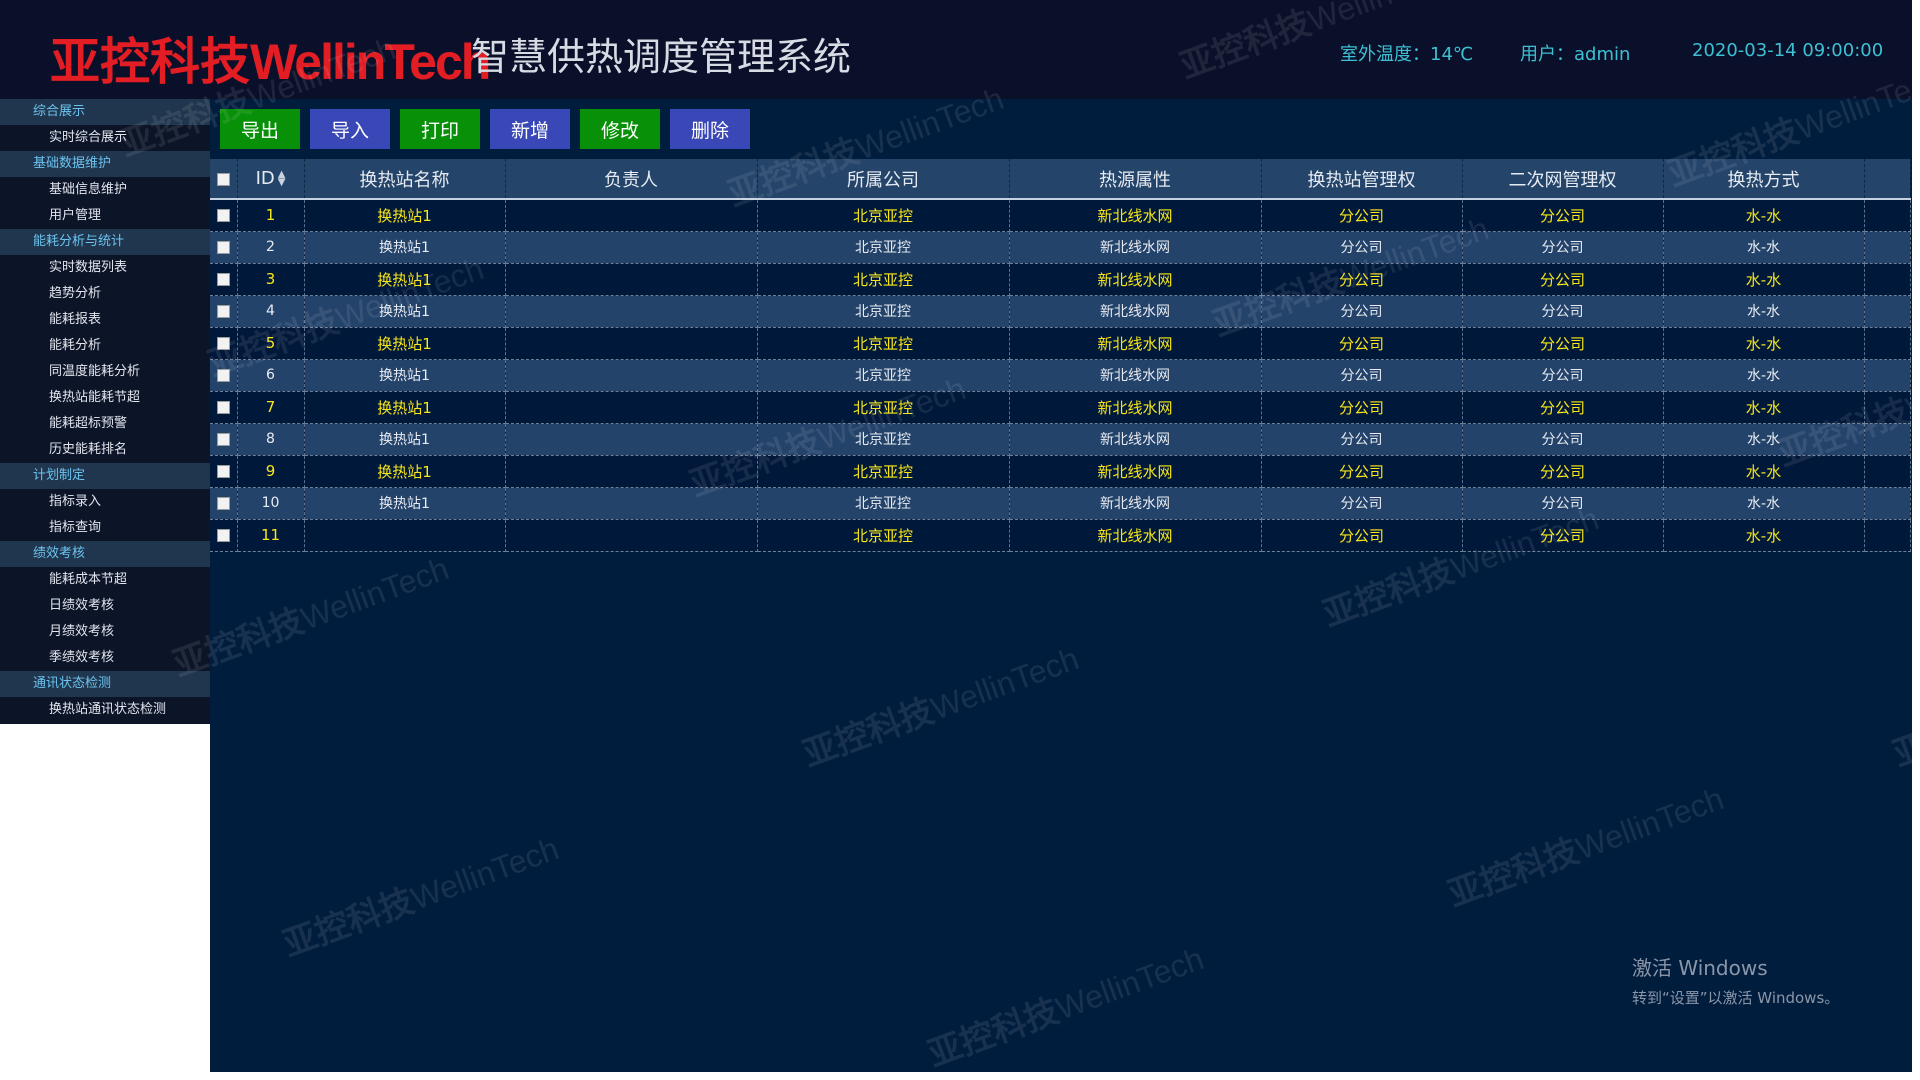 The height and width of the screenshot is (1080, 1920). I want to click on column-header-company: 所属公司, so click(883, 179).